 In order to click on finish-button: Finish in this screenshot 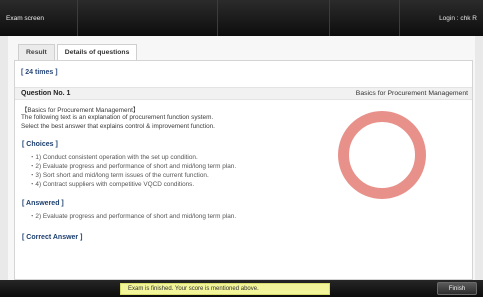, I will do `click(457, 288)`.